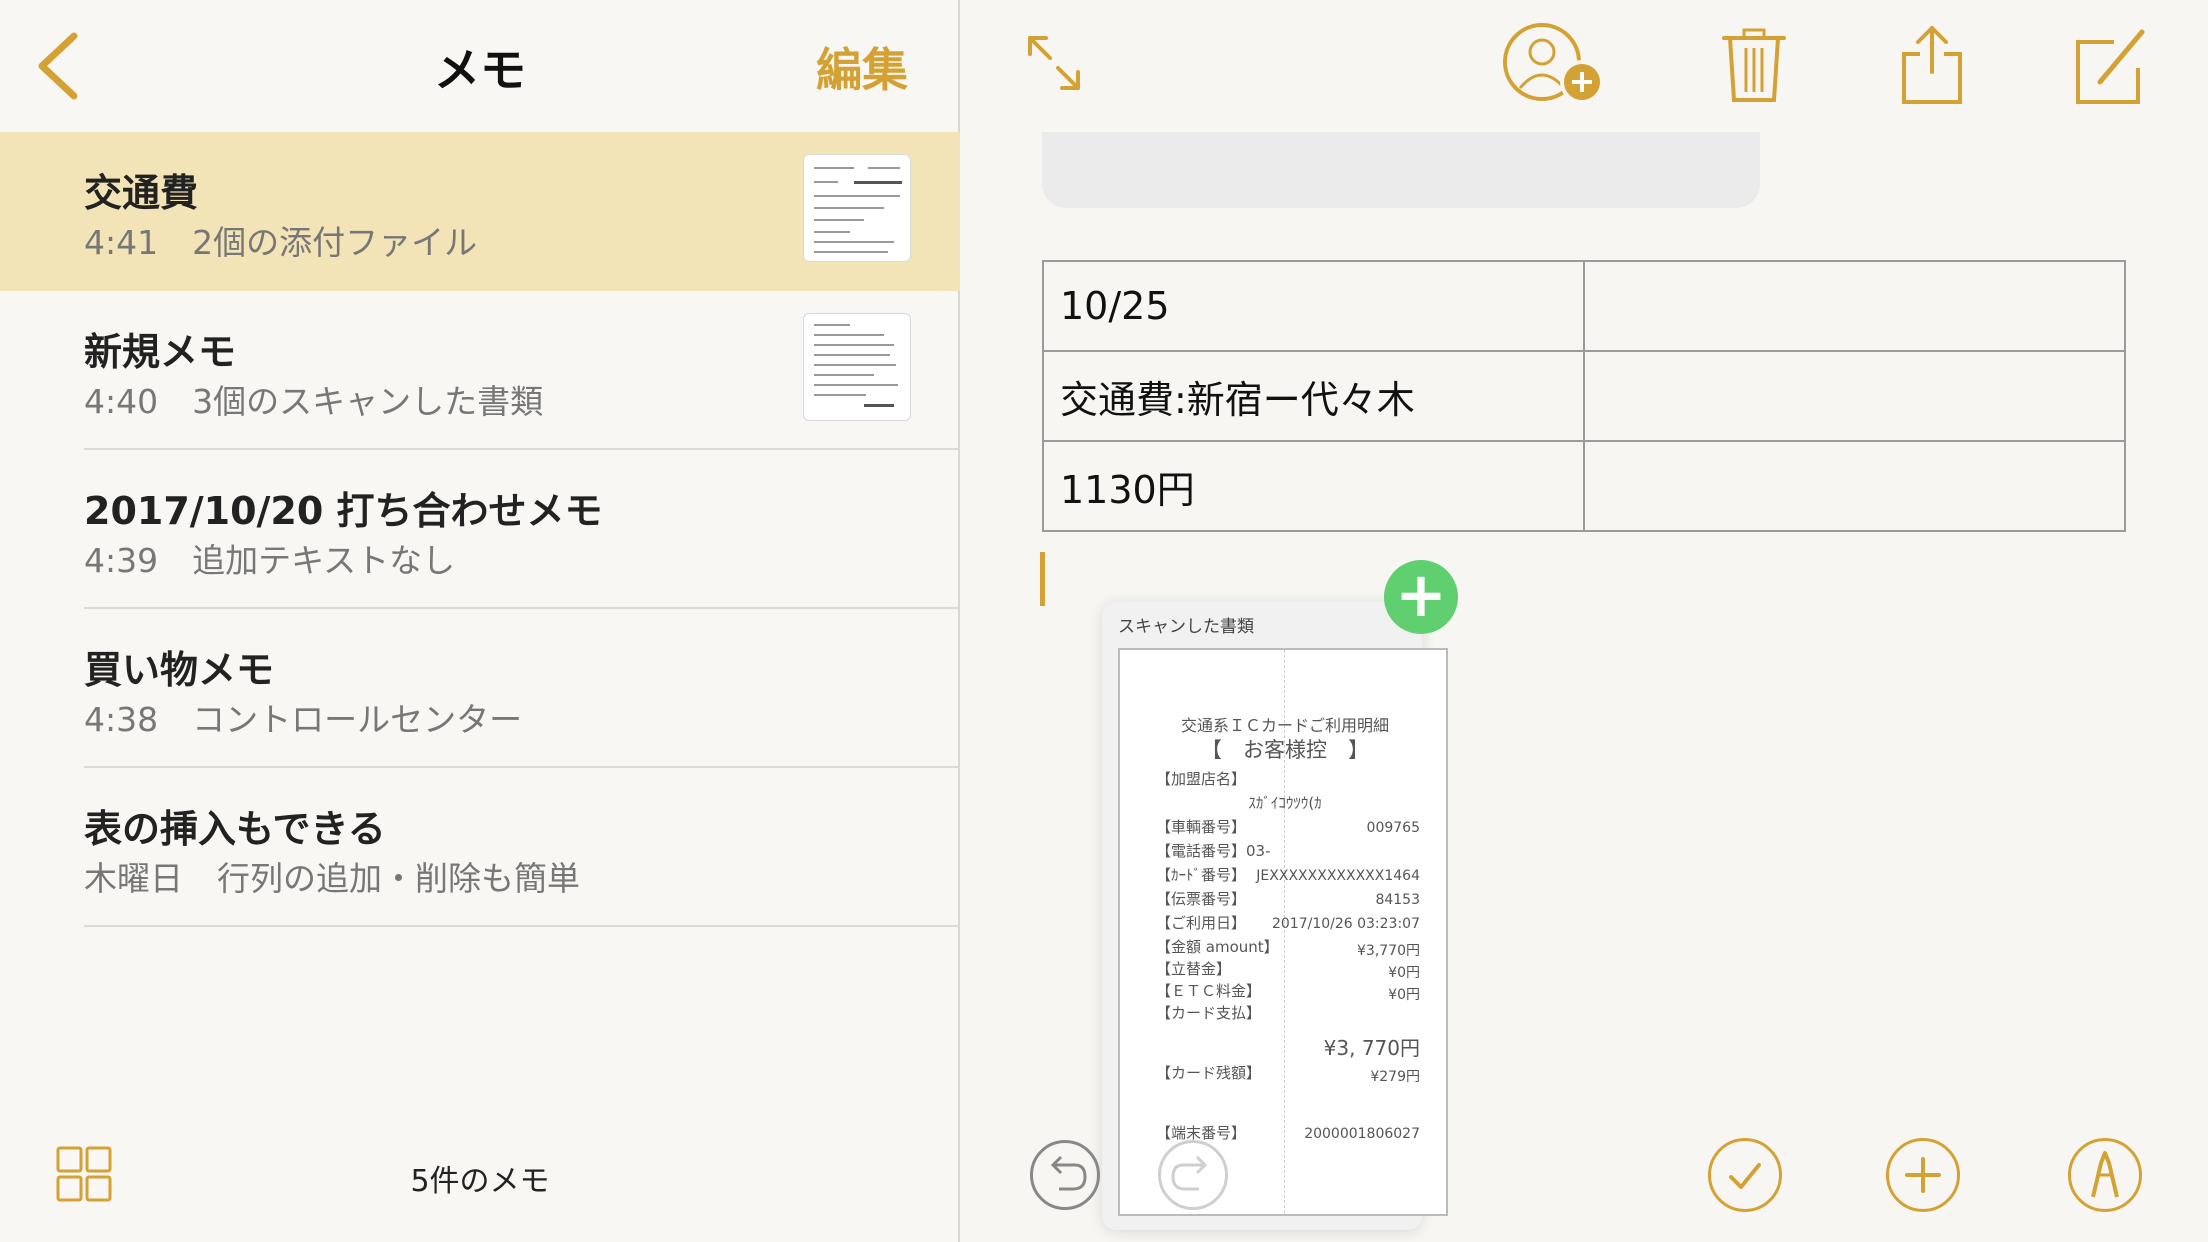 This screenshot has height=1242, width=2208. Describe the element at coordinates (1068, 1173) in the screenshot. I see `undo-icon` at that location.